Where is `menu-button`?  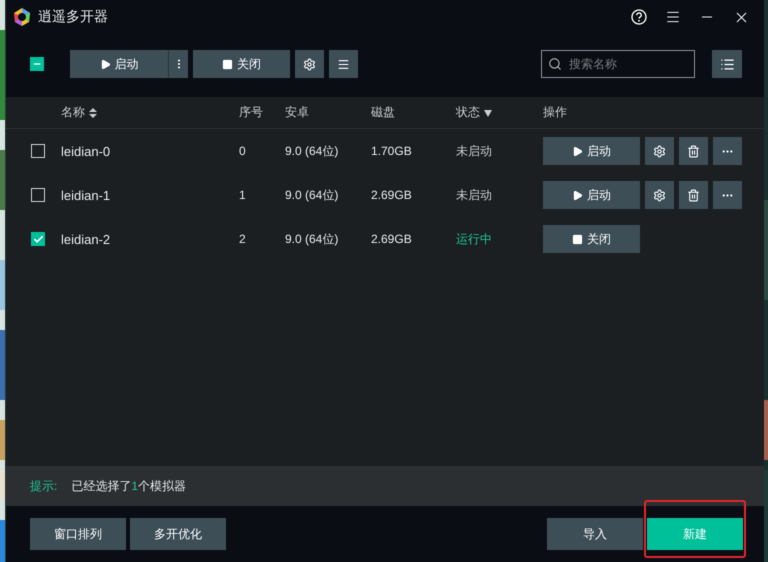
menu-button is located at coordinates (343, 64).